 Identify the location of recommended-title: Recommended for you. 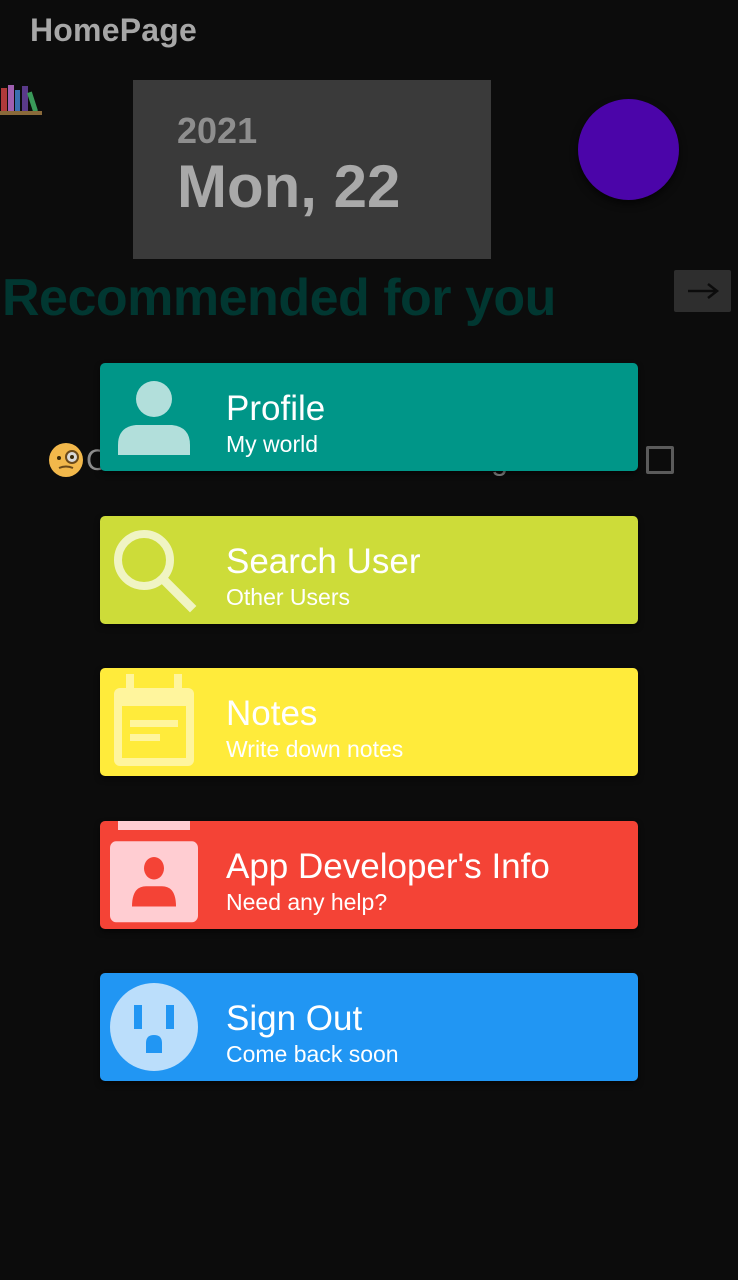
(279, 298).